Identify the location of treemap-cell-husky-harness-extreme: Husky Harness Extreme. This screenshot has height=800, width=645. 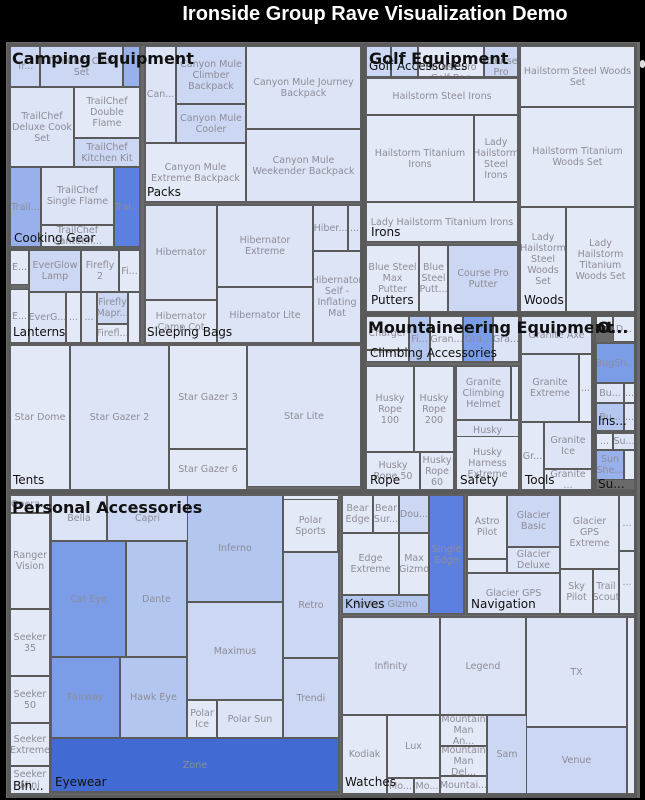
(487, 463).